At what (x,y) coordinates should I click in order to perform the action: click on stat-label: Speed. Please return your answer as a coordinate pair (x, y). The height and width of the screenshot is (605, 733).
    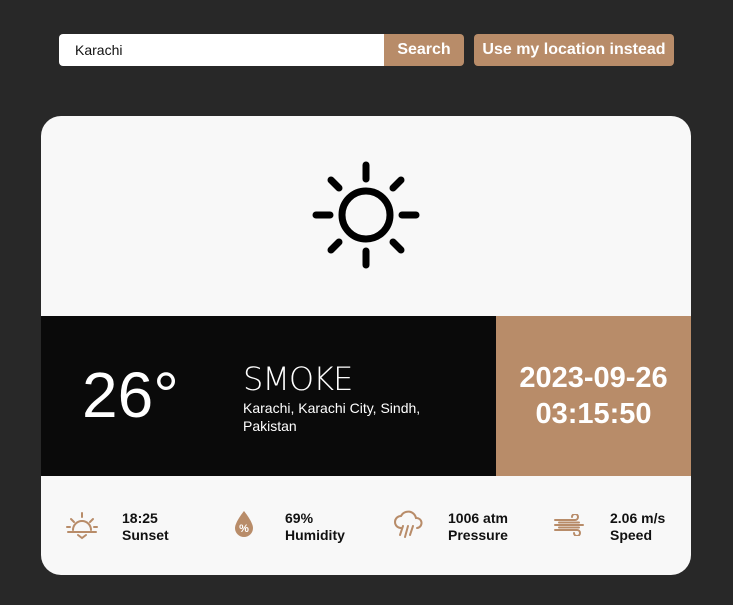
    Looking at the image, I should click on (631, 535).